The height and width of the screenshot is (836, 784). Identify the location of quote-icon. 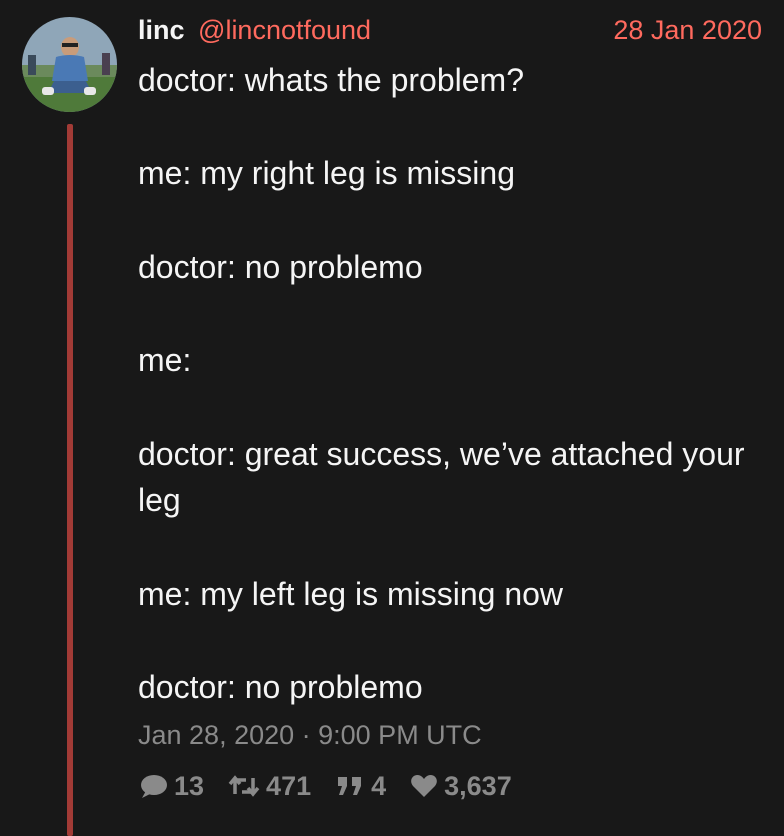
(350, 786).